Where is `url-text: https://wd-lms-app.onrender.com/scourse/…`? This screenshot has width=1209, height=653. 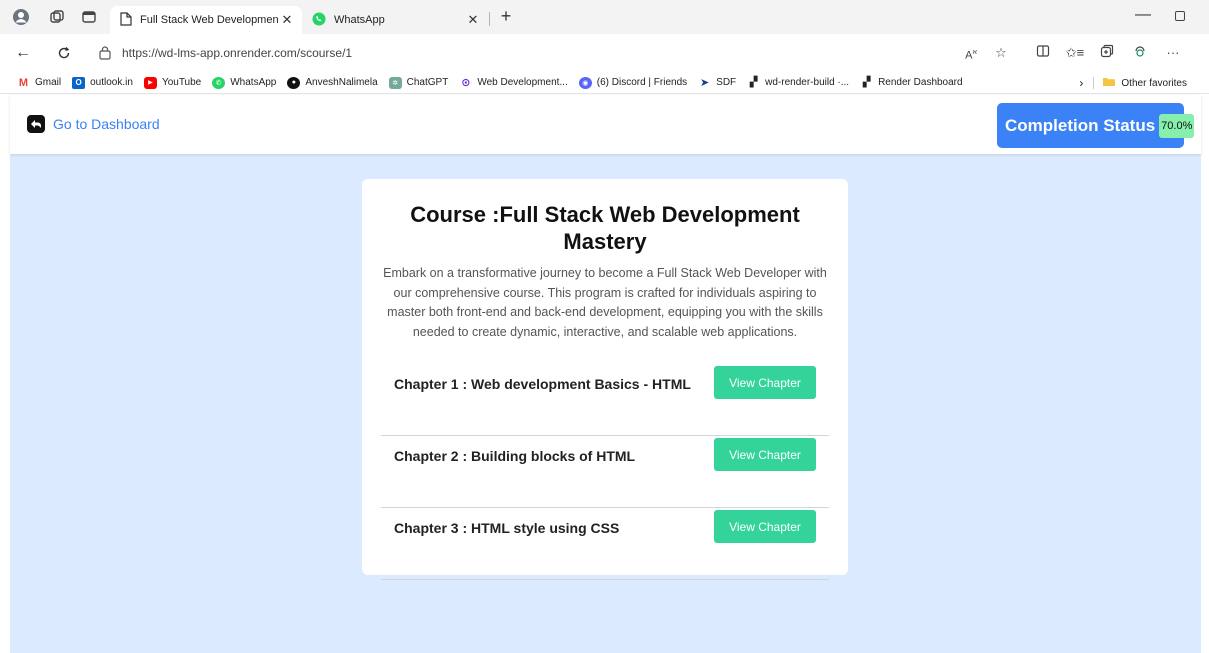 url-text: https://wd-lms-app.onrender.com/scourse/… is located at coordinates (237, 53).